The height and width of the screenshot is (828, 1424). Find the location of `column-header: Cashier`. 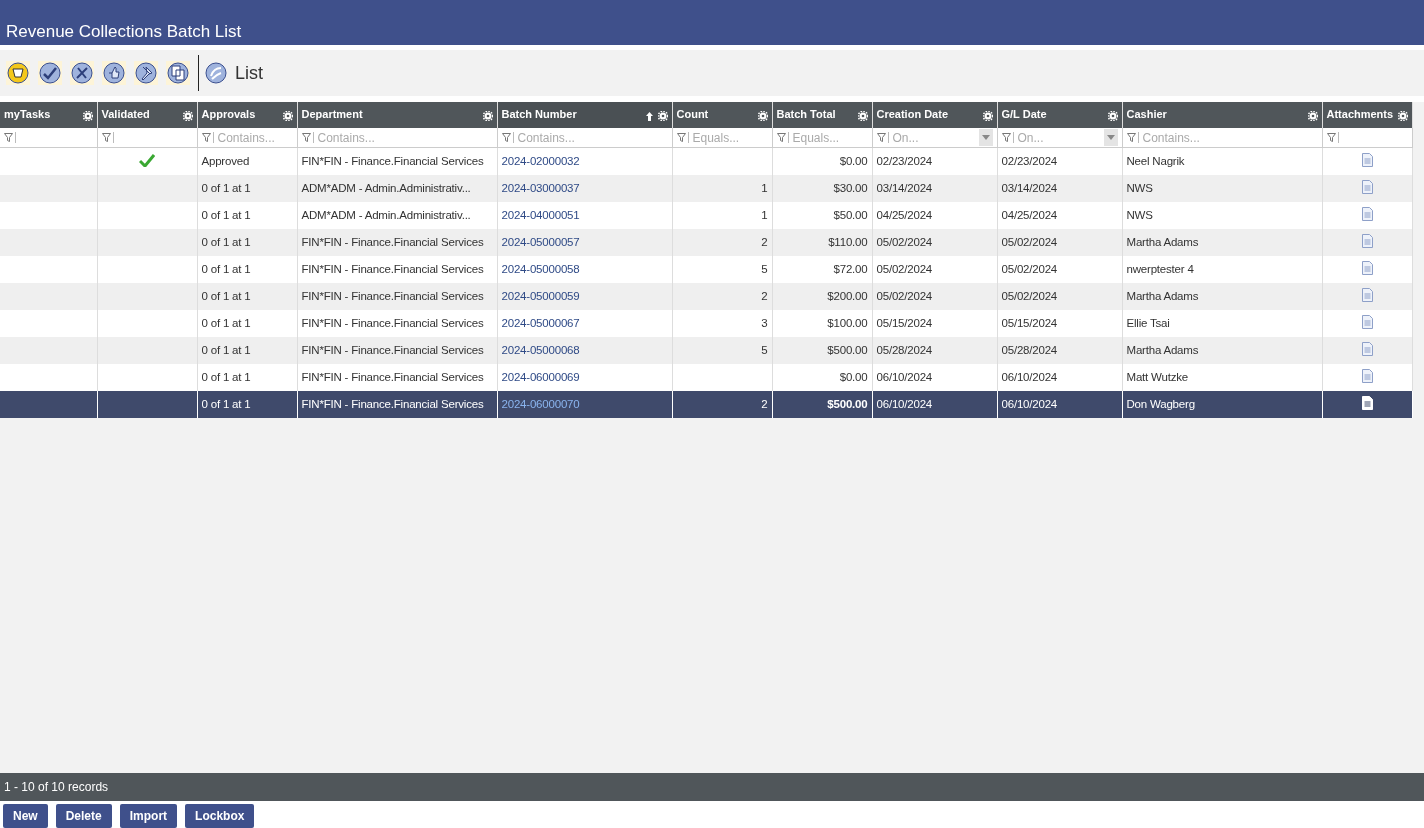

column-header: Cashier is located at coordinates (1222, 115).